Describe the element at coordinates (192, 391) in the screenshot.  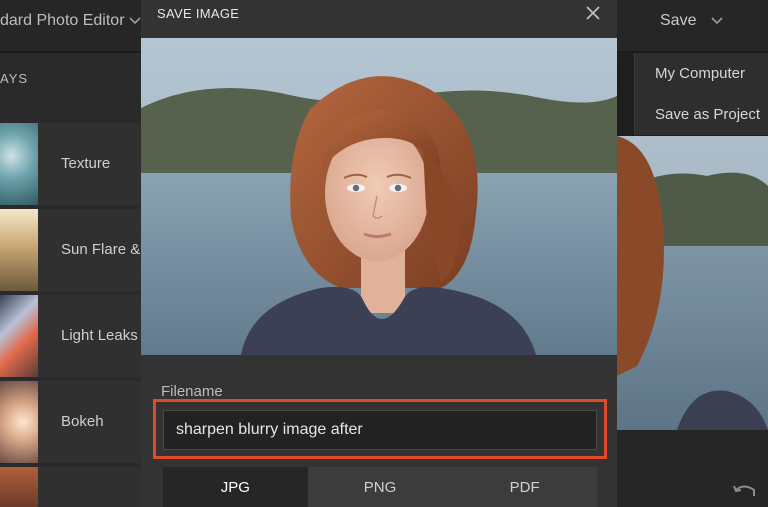
I see `filename-label: Filename` at that location.